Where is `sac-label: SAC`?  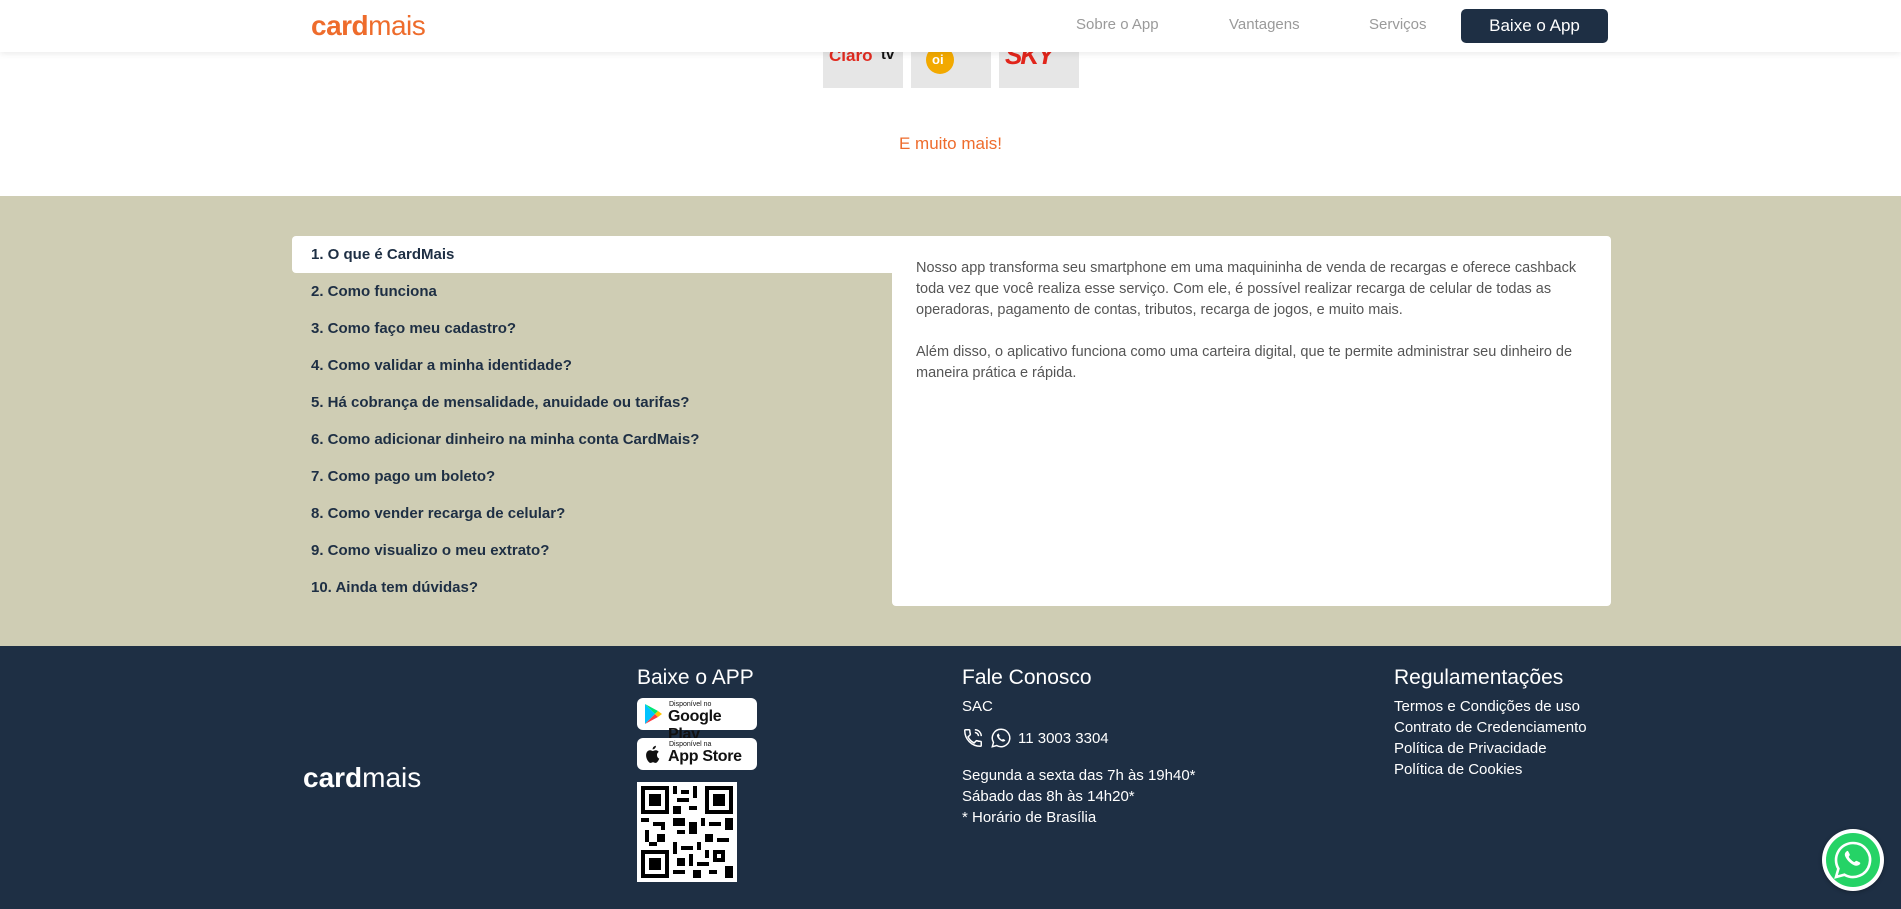
sac-label: SAC is located at coordinates (977, 706).